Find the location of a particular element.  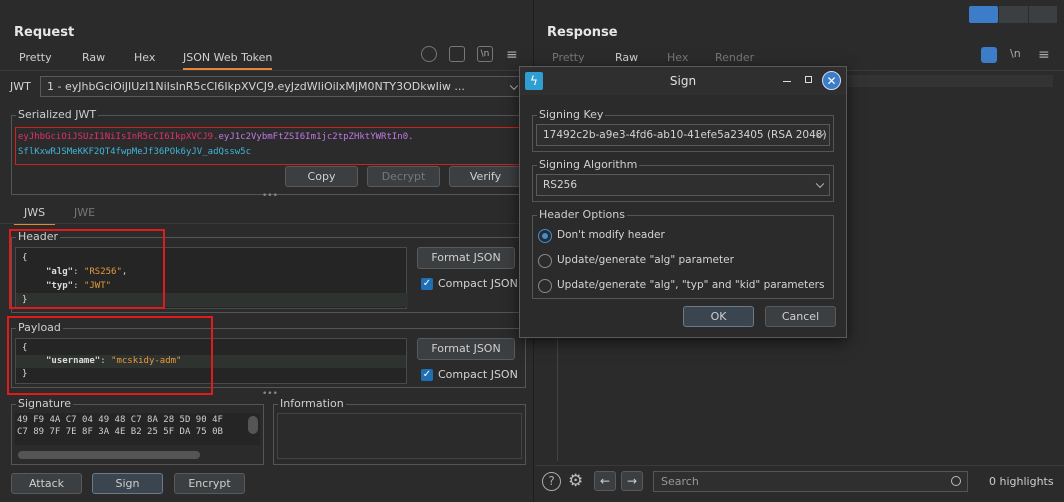

payload-format-json-button: Format JSON is located at coordinates (466, 349).